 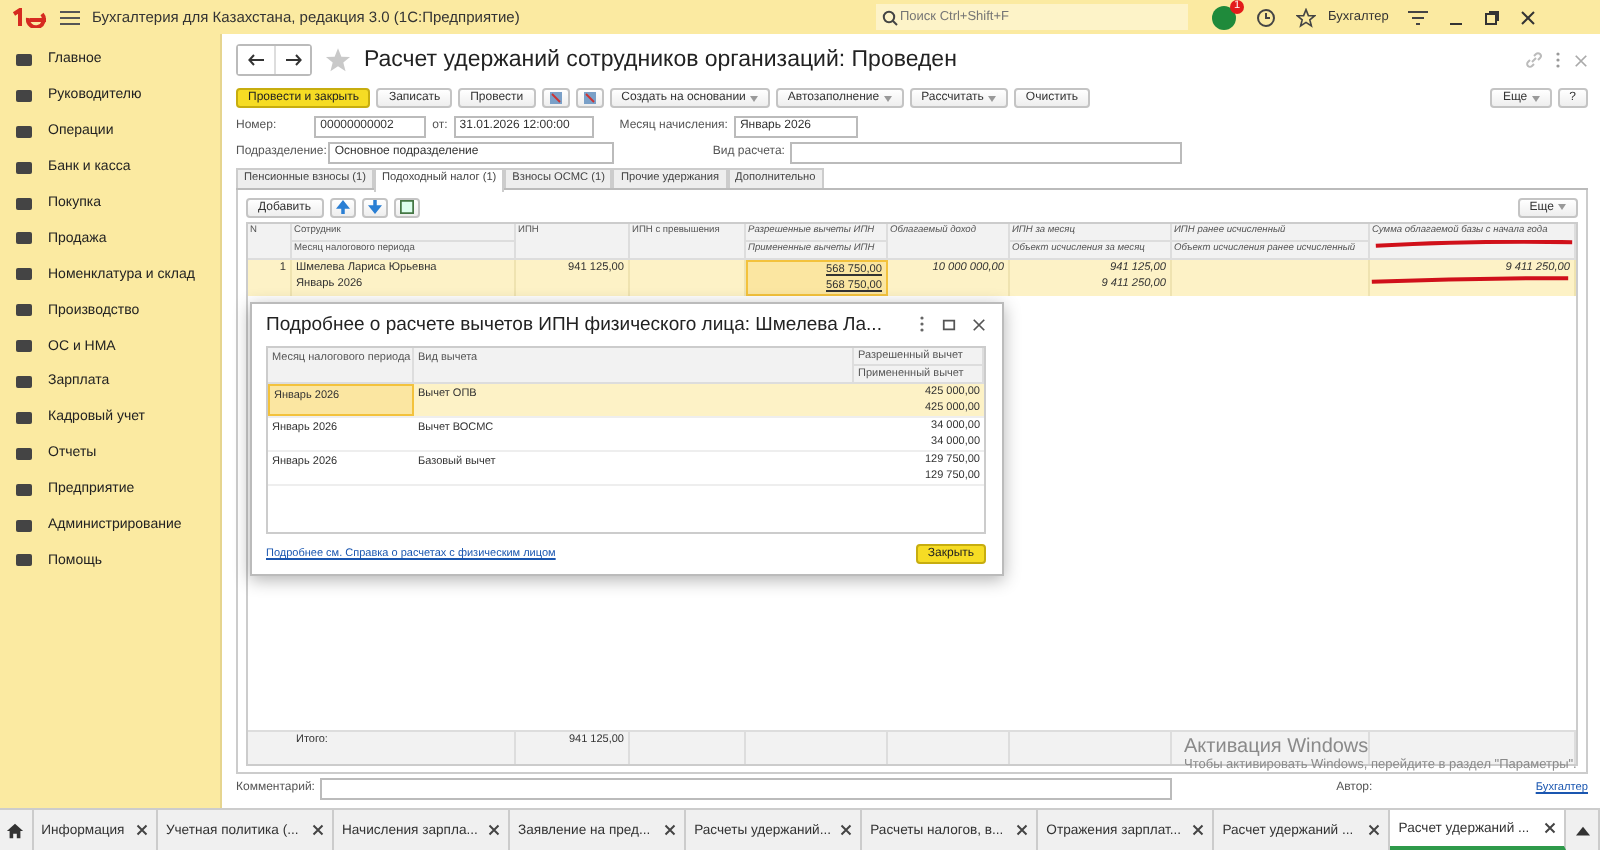 I want to click on home-icon, so click(x=15, y=830).